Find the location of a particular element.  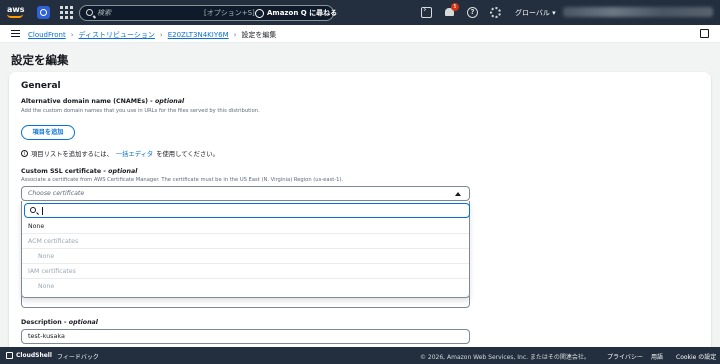

ssl-label: Custom SSL certificate - optional is located at coordinates (79, 171).